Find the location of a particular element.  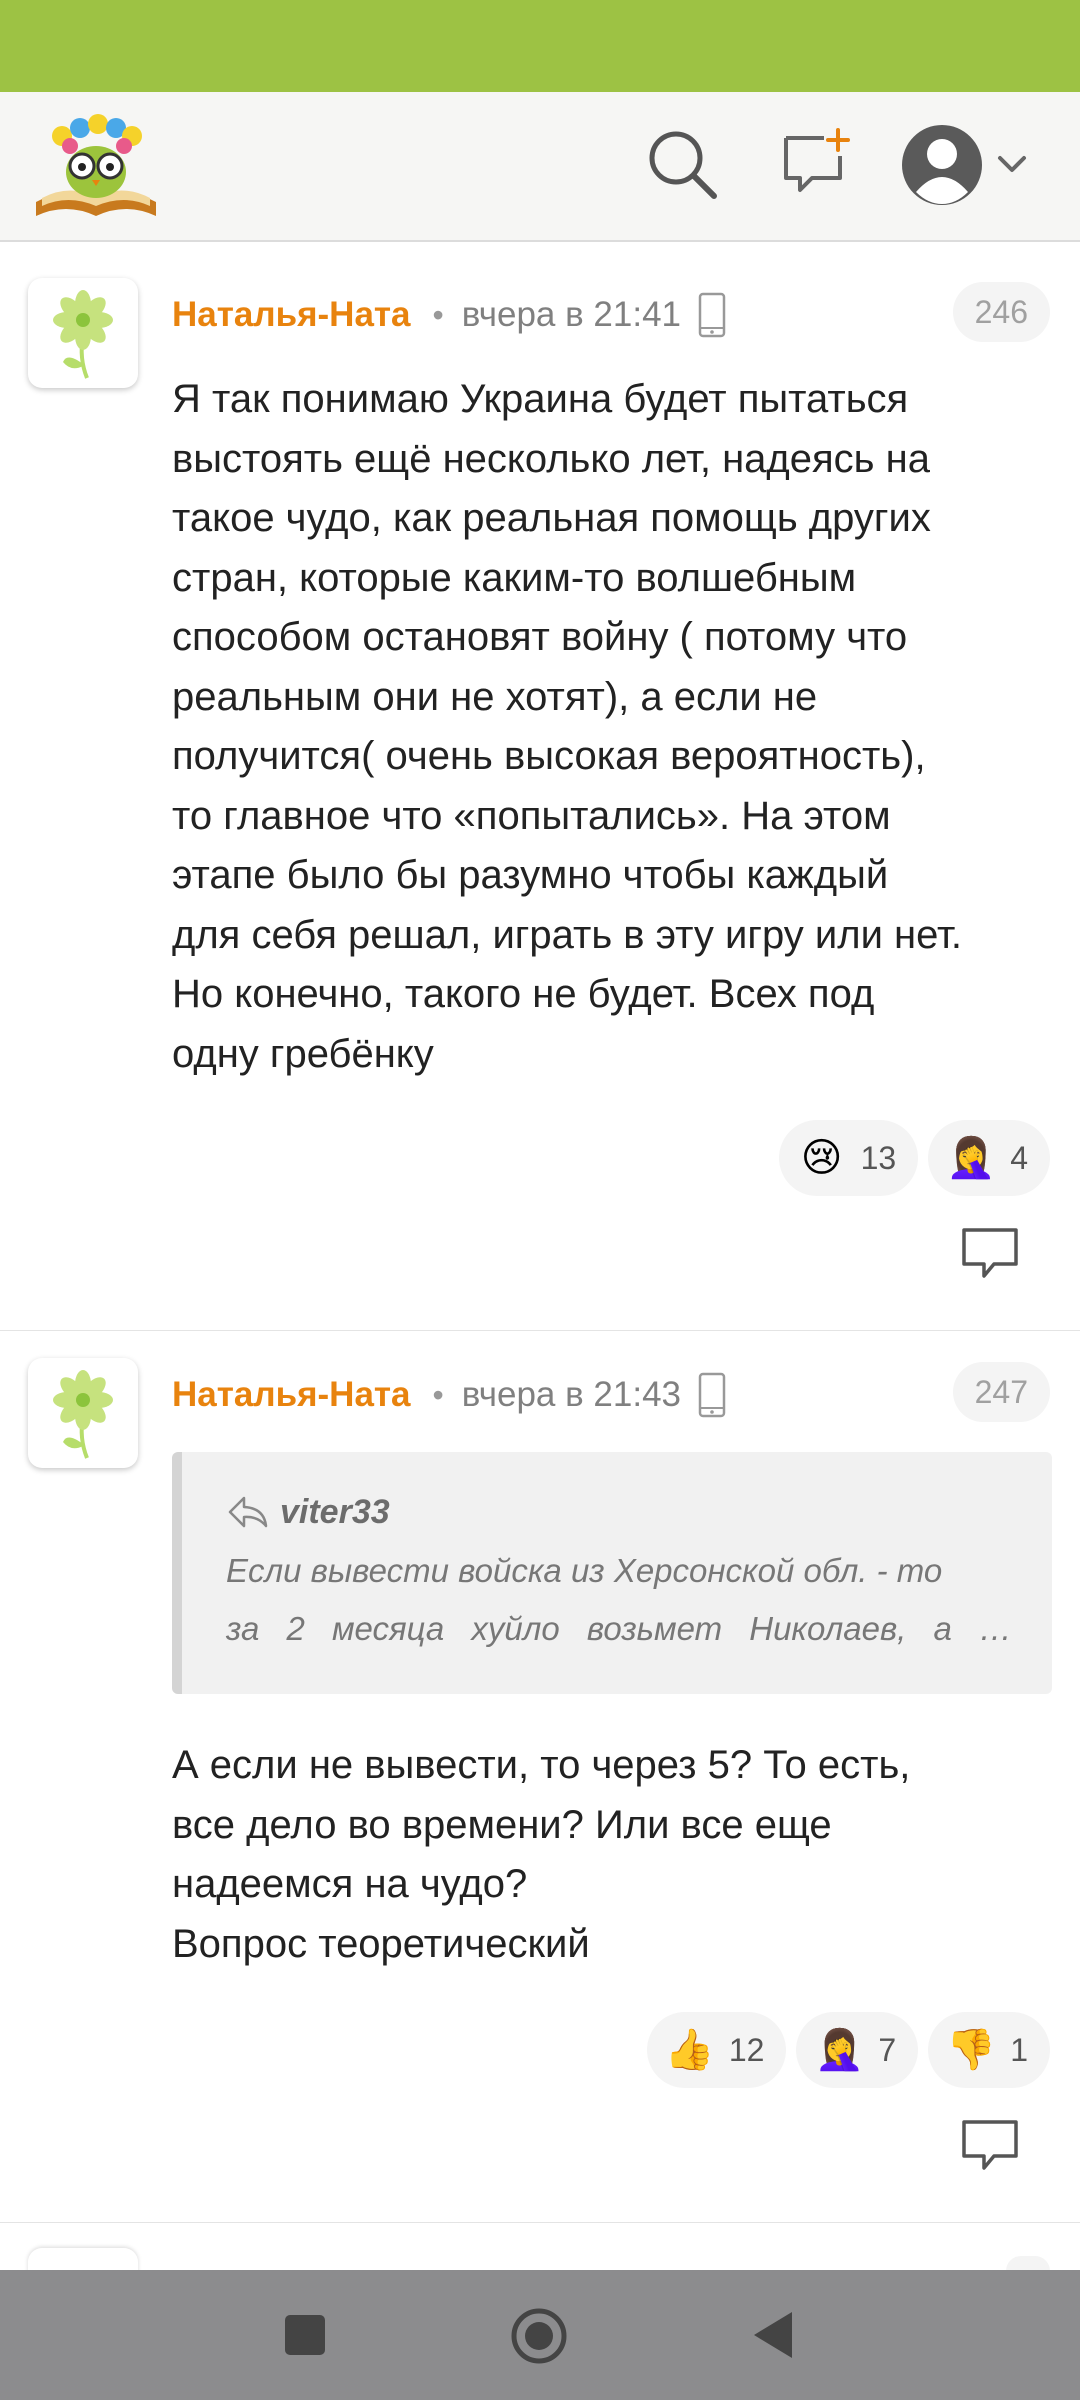

reaction-count: 12 is located at coordinates (746, 2049).